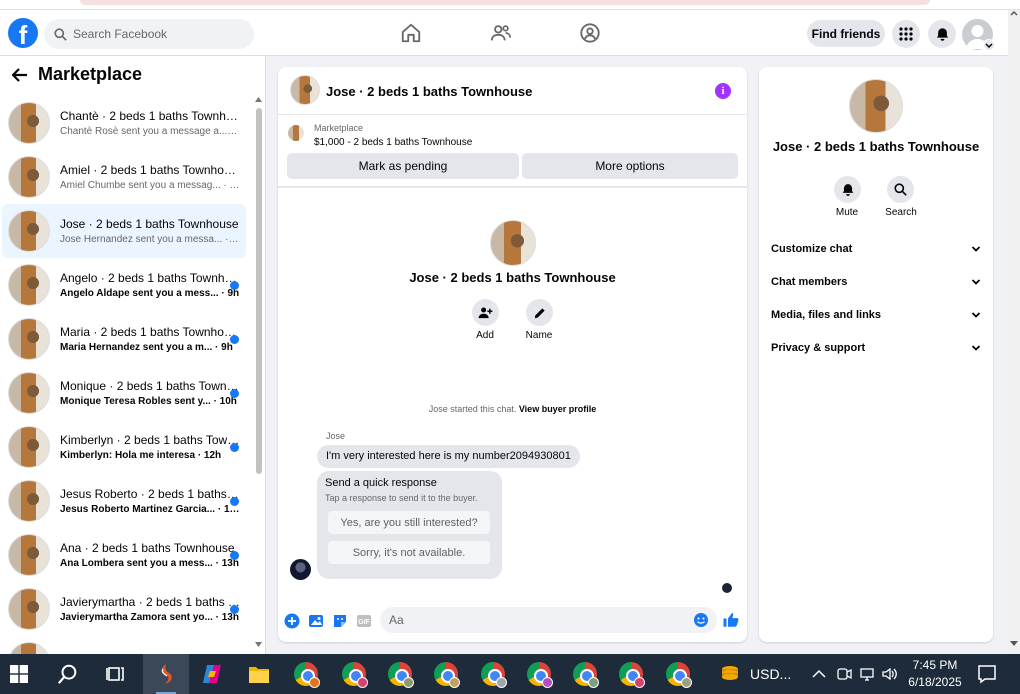  What do you see at coordinates (23, 33) in the screenshot?
I see `facebook-logo: f` at bounding box center [23, 33].